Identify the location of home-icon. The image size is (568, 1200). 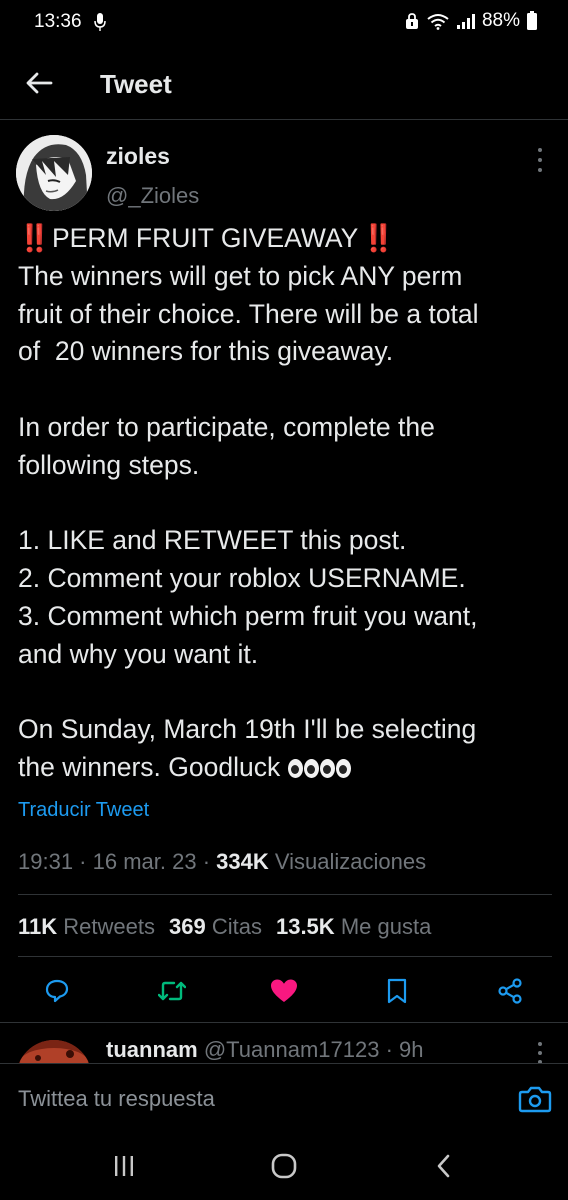
(284, 1166).